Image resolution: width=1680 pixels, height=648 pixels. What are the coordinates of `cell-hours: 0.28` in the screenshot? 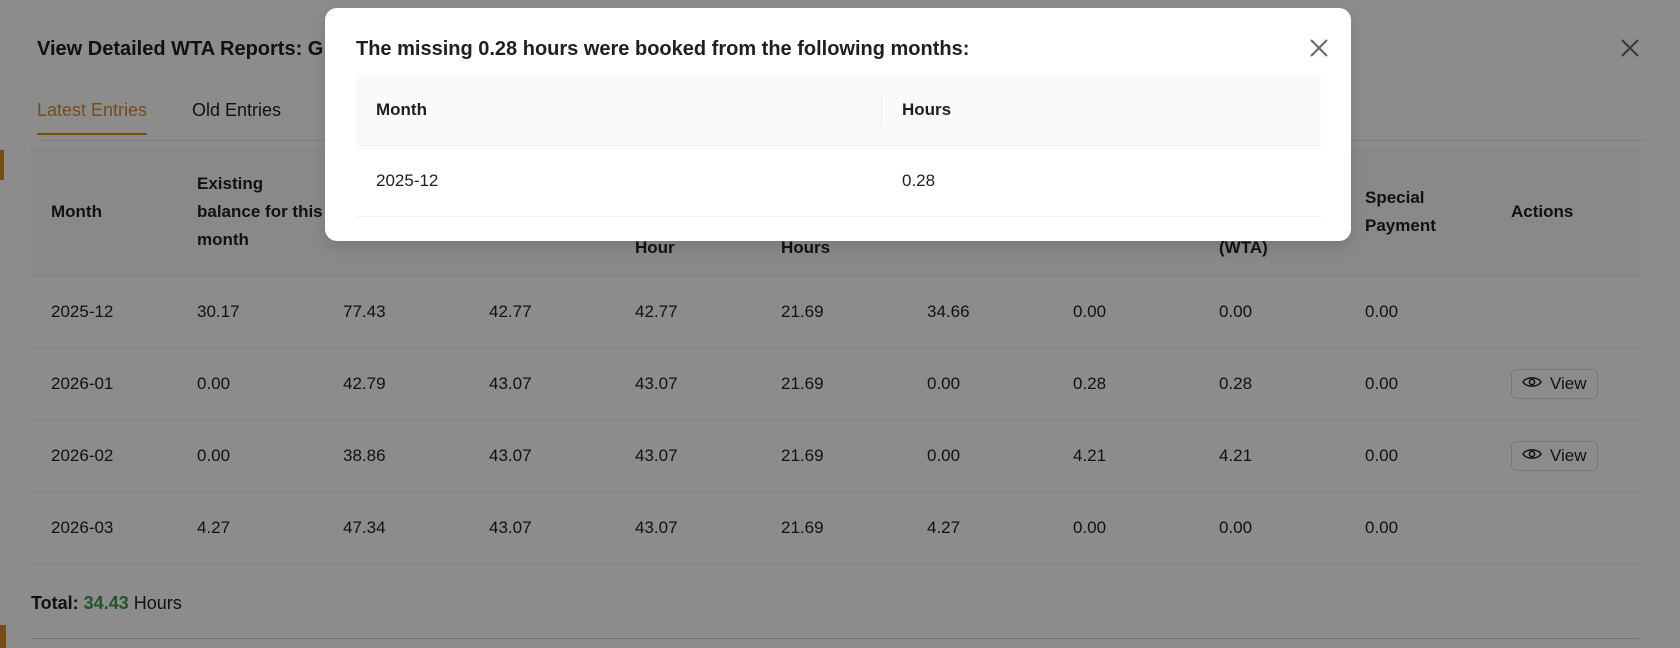 It's located at (1101, 181).